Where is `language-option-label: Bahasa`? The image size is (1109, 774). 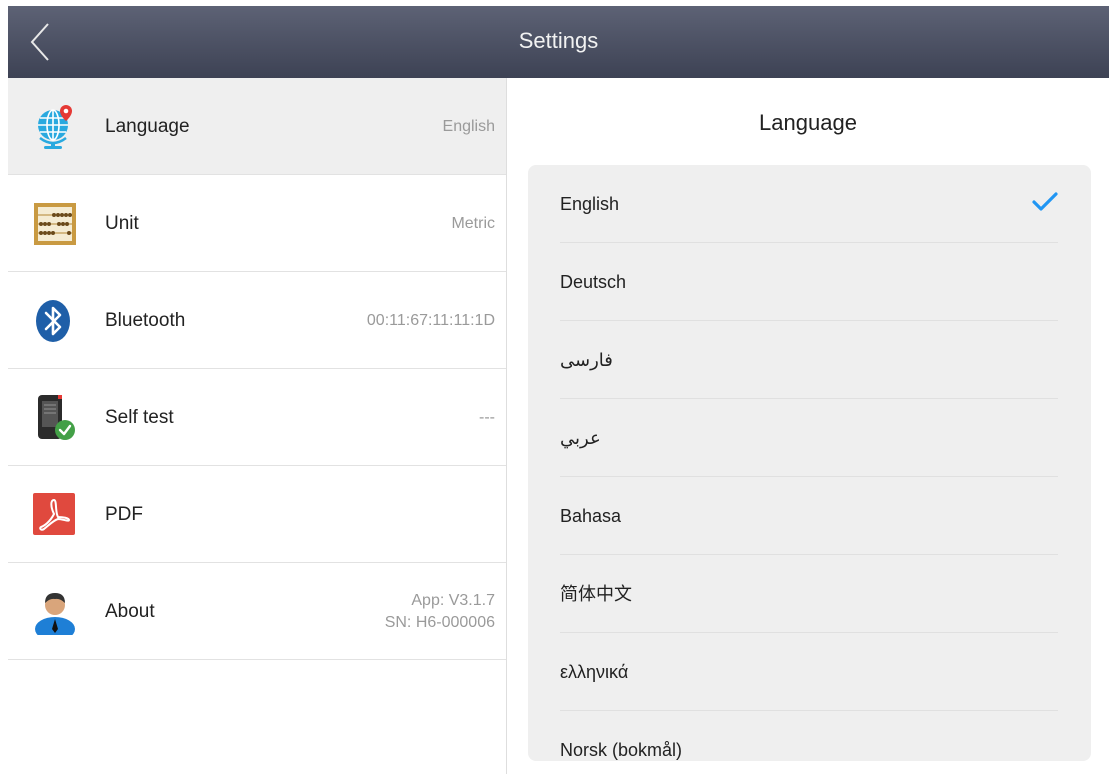
language-option-label: Bahasa is located at coordinates (591, 516).